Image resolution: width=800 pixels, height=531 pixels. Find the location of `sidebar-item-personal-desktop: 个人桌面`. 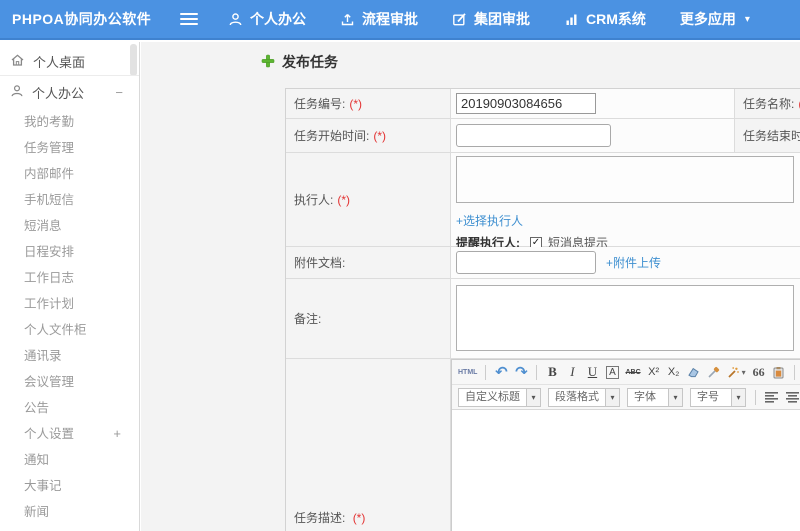

sidebar-item-personal-desktop: 个人桌面 is located at coordinates (69, 62).